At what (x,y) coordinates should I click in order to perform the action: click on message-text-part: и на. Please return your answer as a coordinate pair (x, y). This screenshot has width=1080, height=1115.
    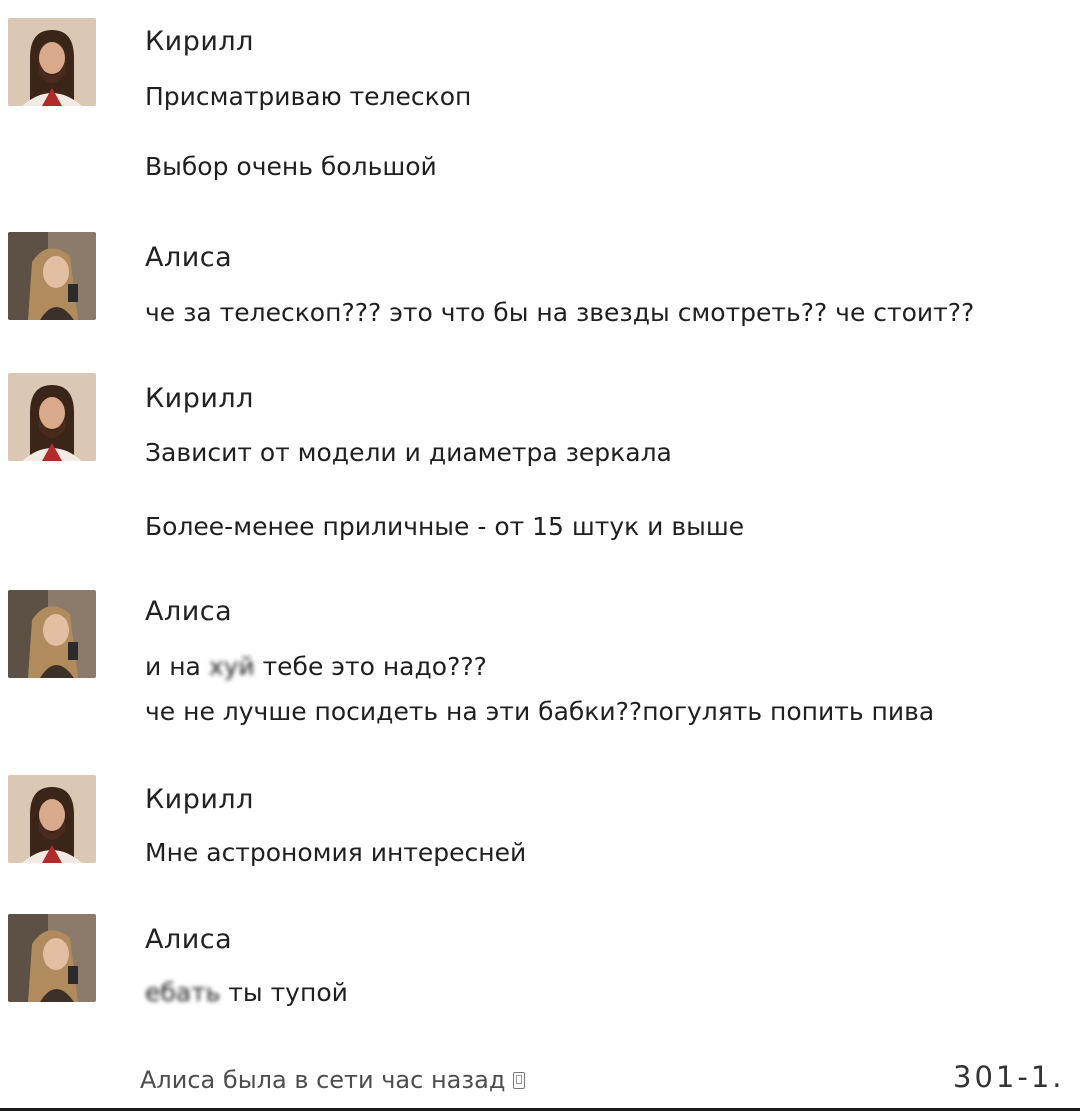
    Looking at the image, I should click on (177, 666).